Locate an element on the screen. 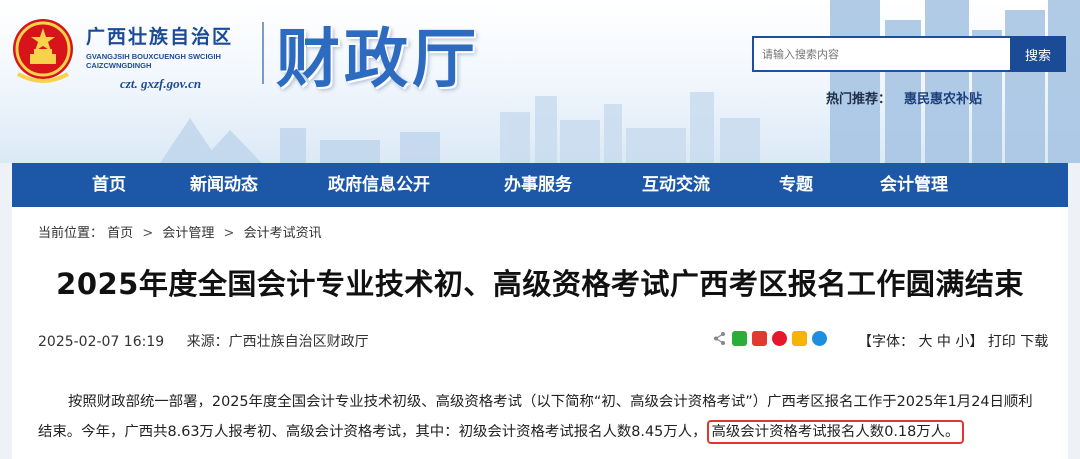 Image resolution: width=1080 pixels, height=459 pixels. font-large-button: 大 is located at coordinates (925, 342).